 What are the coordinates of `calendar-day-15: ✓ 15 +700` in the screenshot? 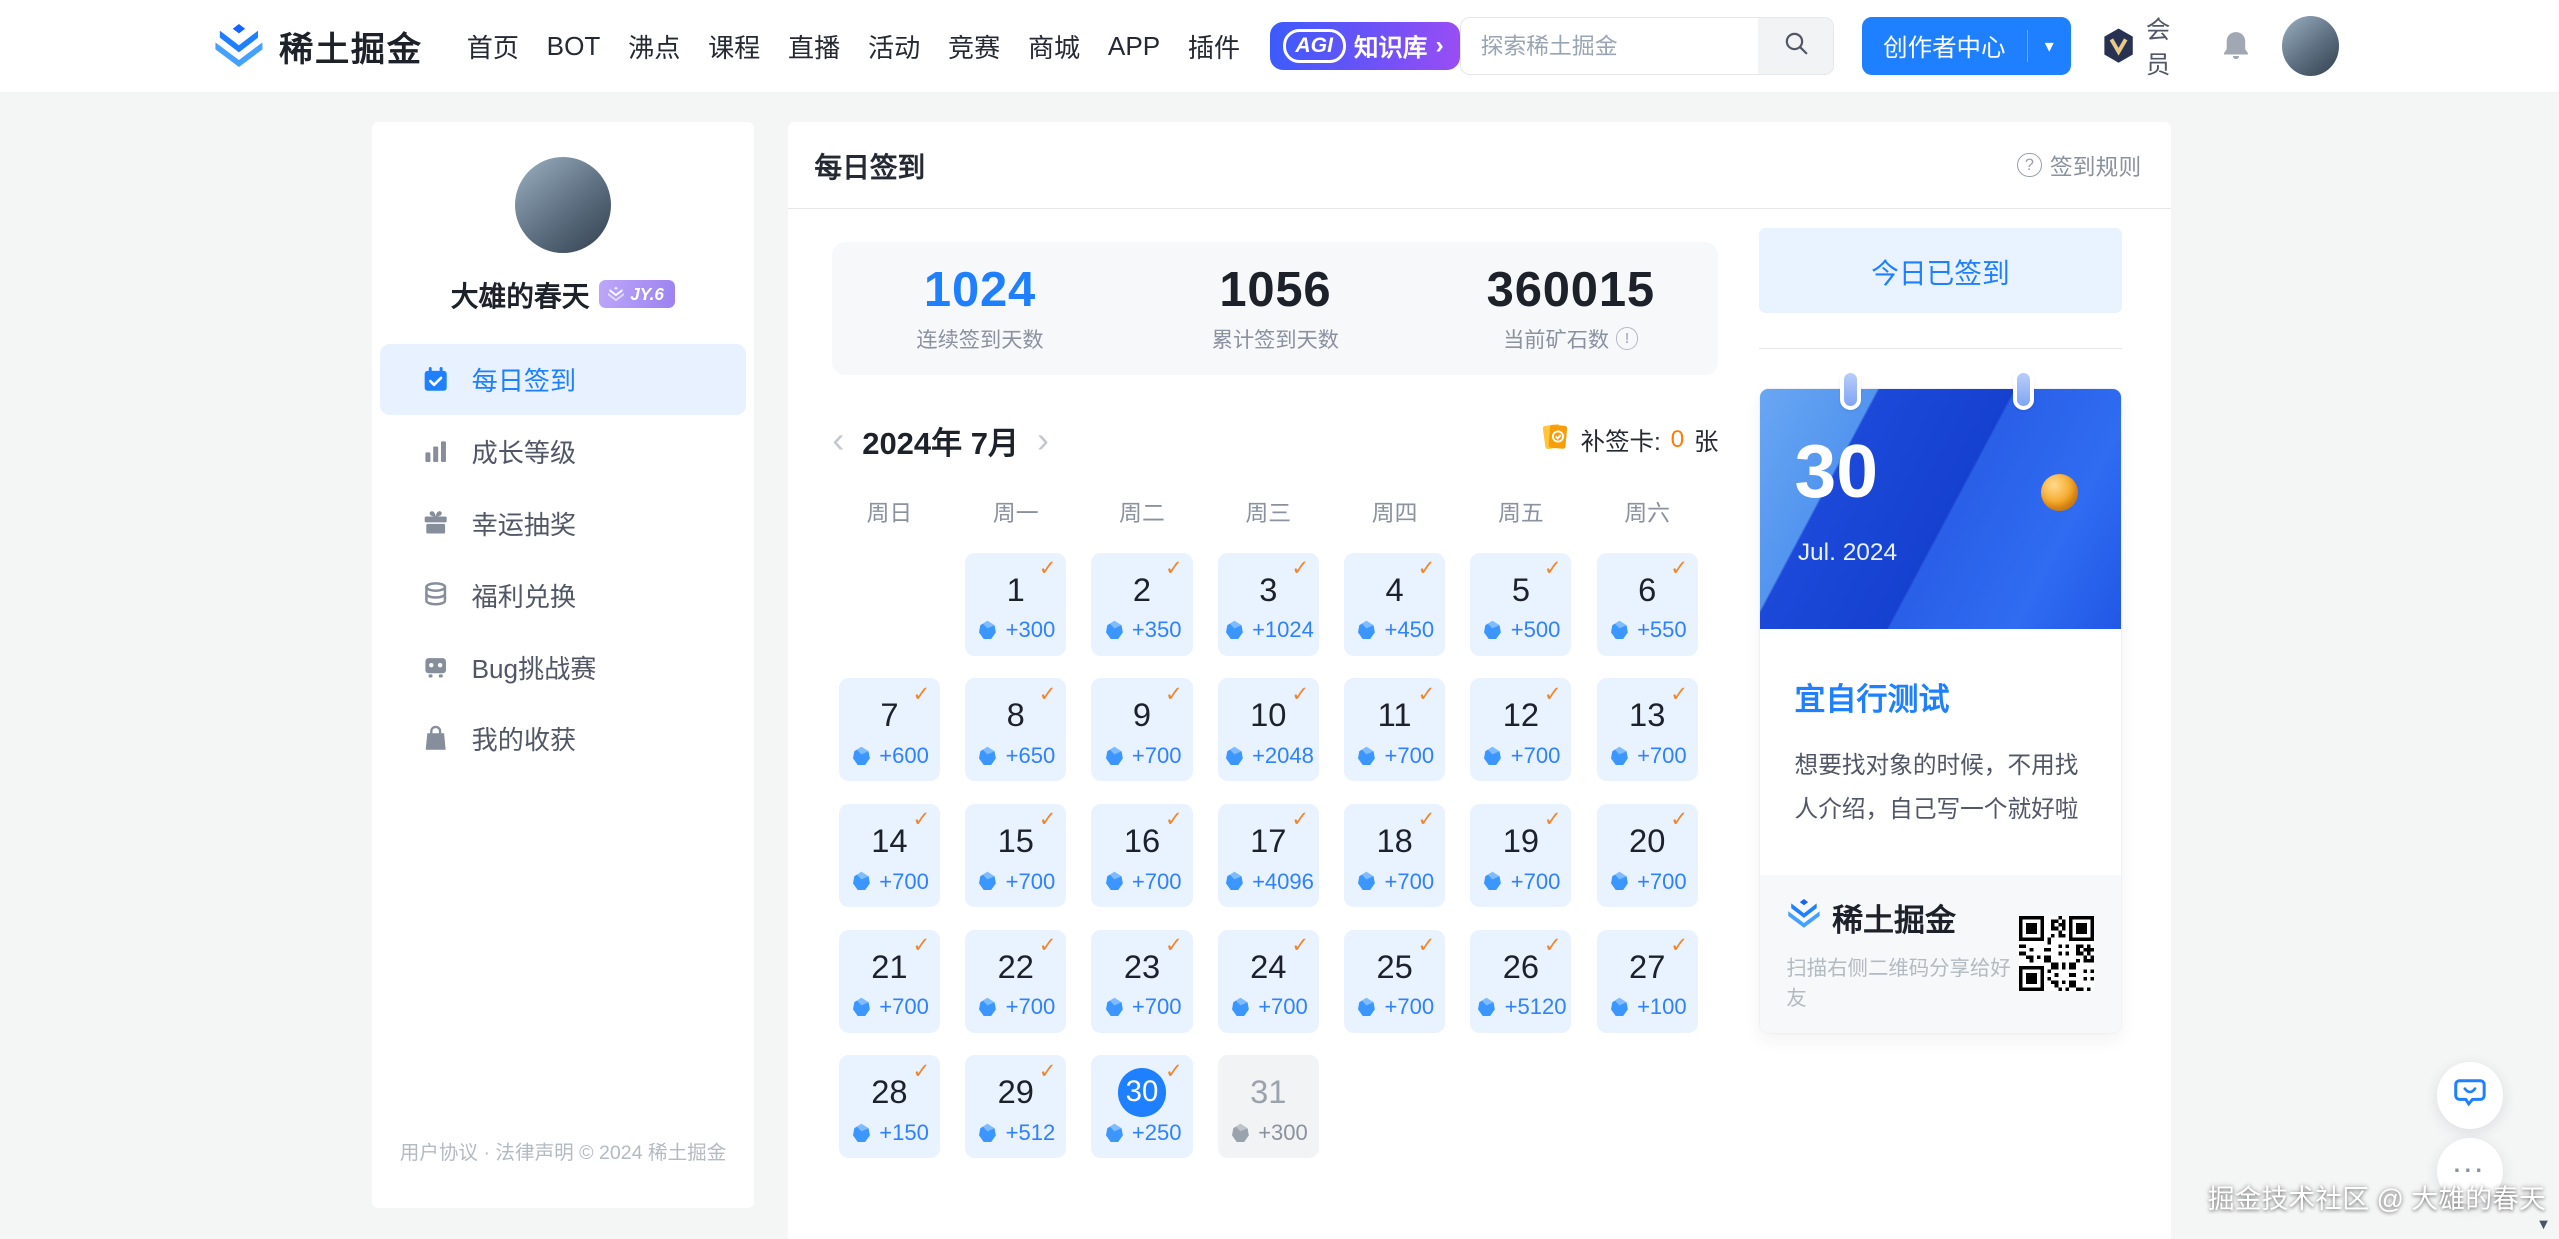 It's located at (1016, 855).